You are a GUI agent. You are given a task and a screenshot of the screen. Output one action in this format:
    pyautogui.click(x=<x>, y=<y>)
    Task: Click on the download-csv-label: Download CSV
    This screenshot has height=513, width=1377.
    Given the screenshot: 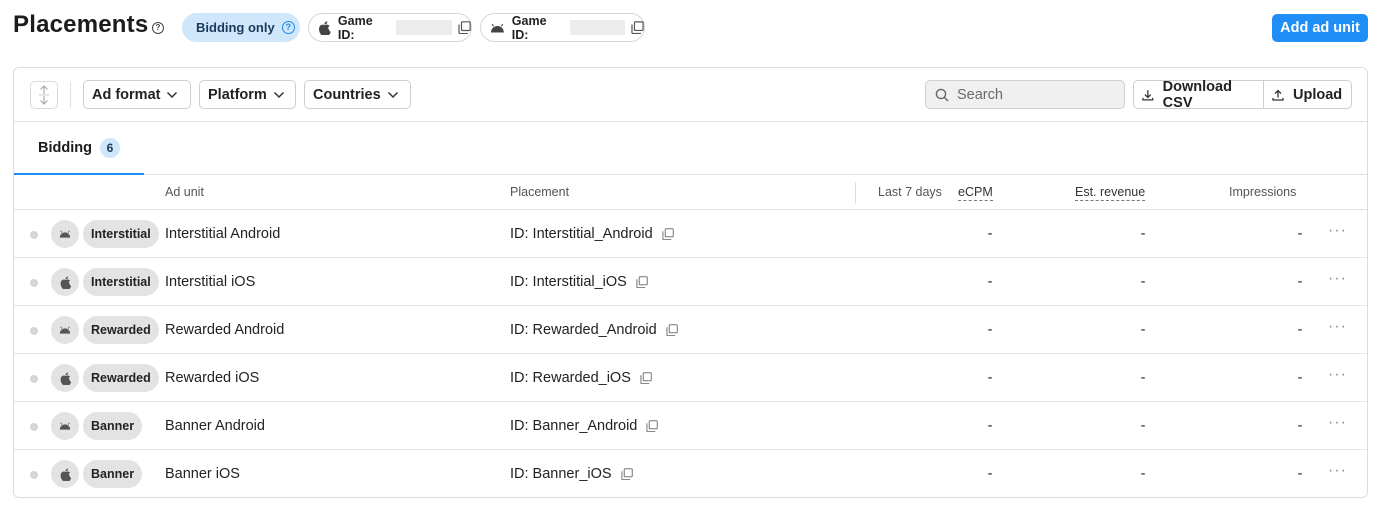 What is the action you would take?
    pyautogui.click(x=1197, y=94)
    